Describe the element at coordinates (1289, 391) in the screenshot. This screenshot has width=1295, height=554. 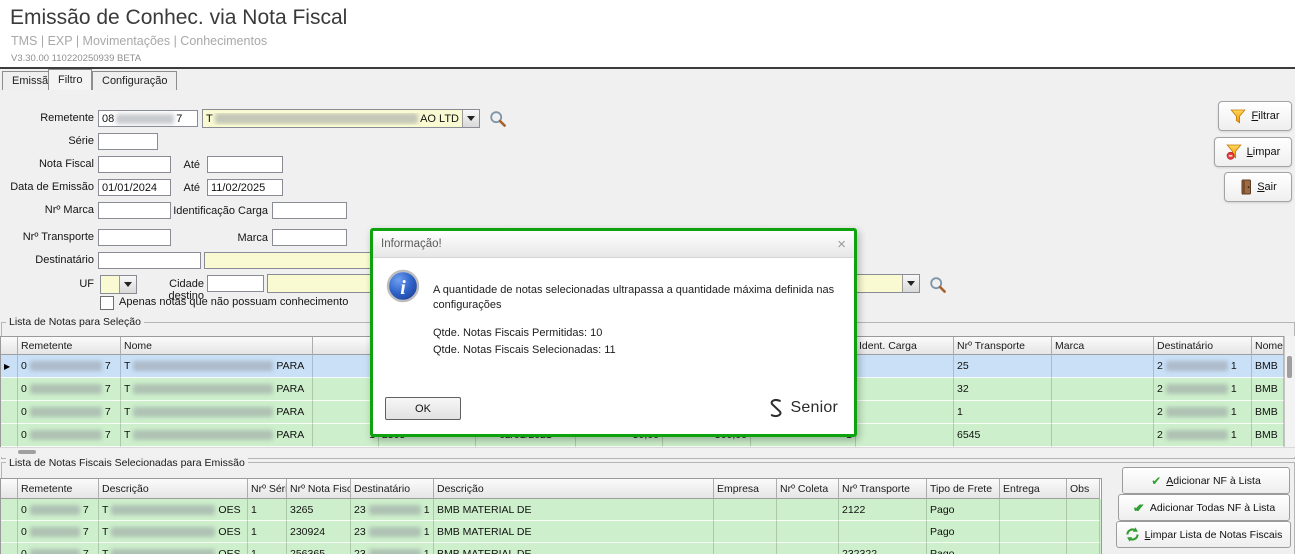
I see `vertical-scrollbar` at that location.